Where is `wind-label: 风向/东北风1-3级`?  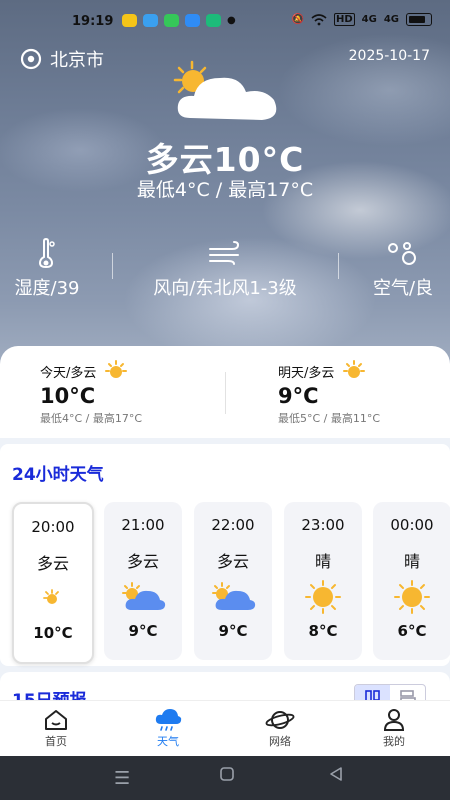
wind-label: 风向/东北风1-3级 is located at coordinates (225, 288).